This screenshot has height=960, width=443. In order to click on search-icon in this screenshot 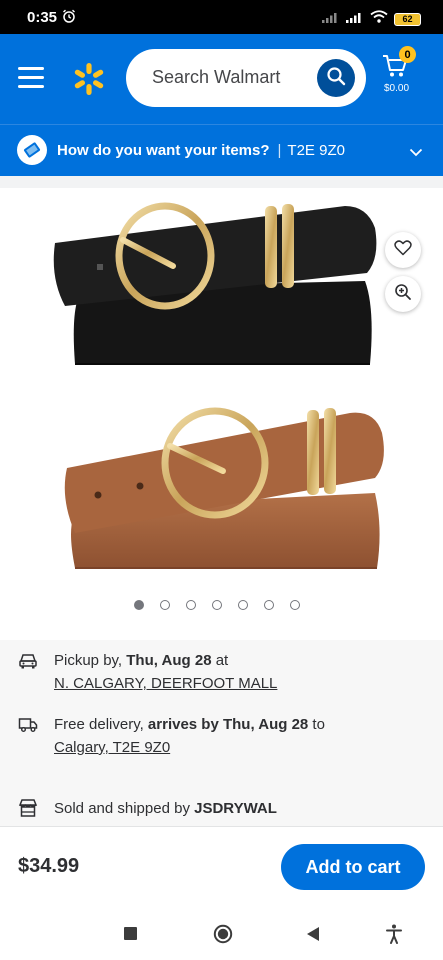, I will do `click(336, 78)`.